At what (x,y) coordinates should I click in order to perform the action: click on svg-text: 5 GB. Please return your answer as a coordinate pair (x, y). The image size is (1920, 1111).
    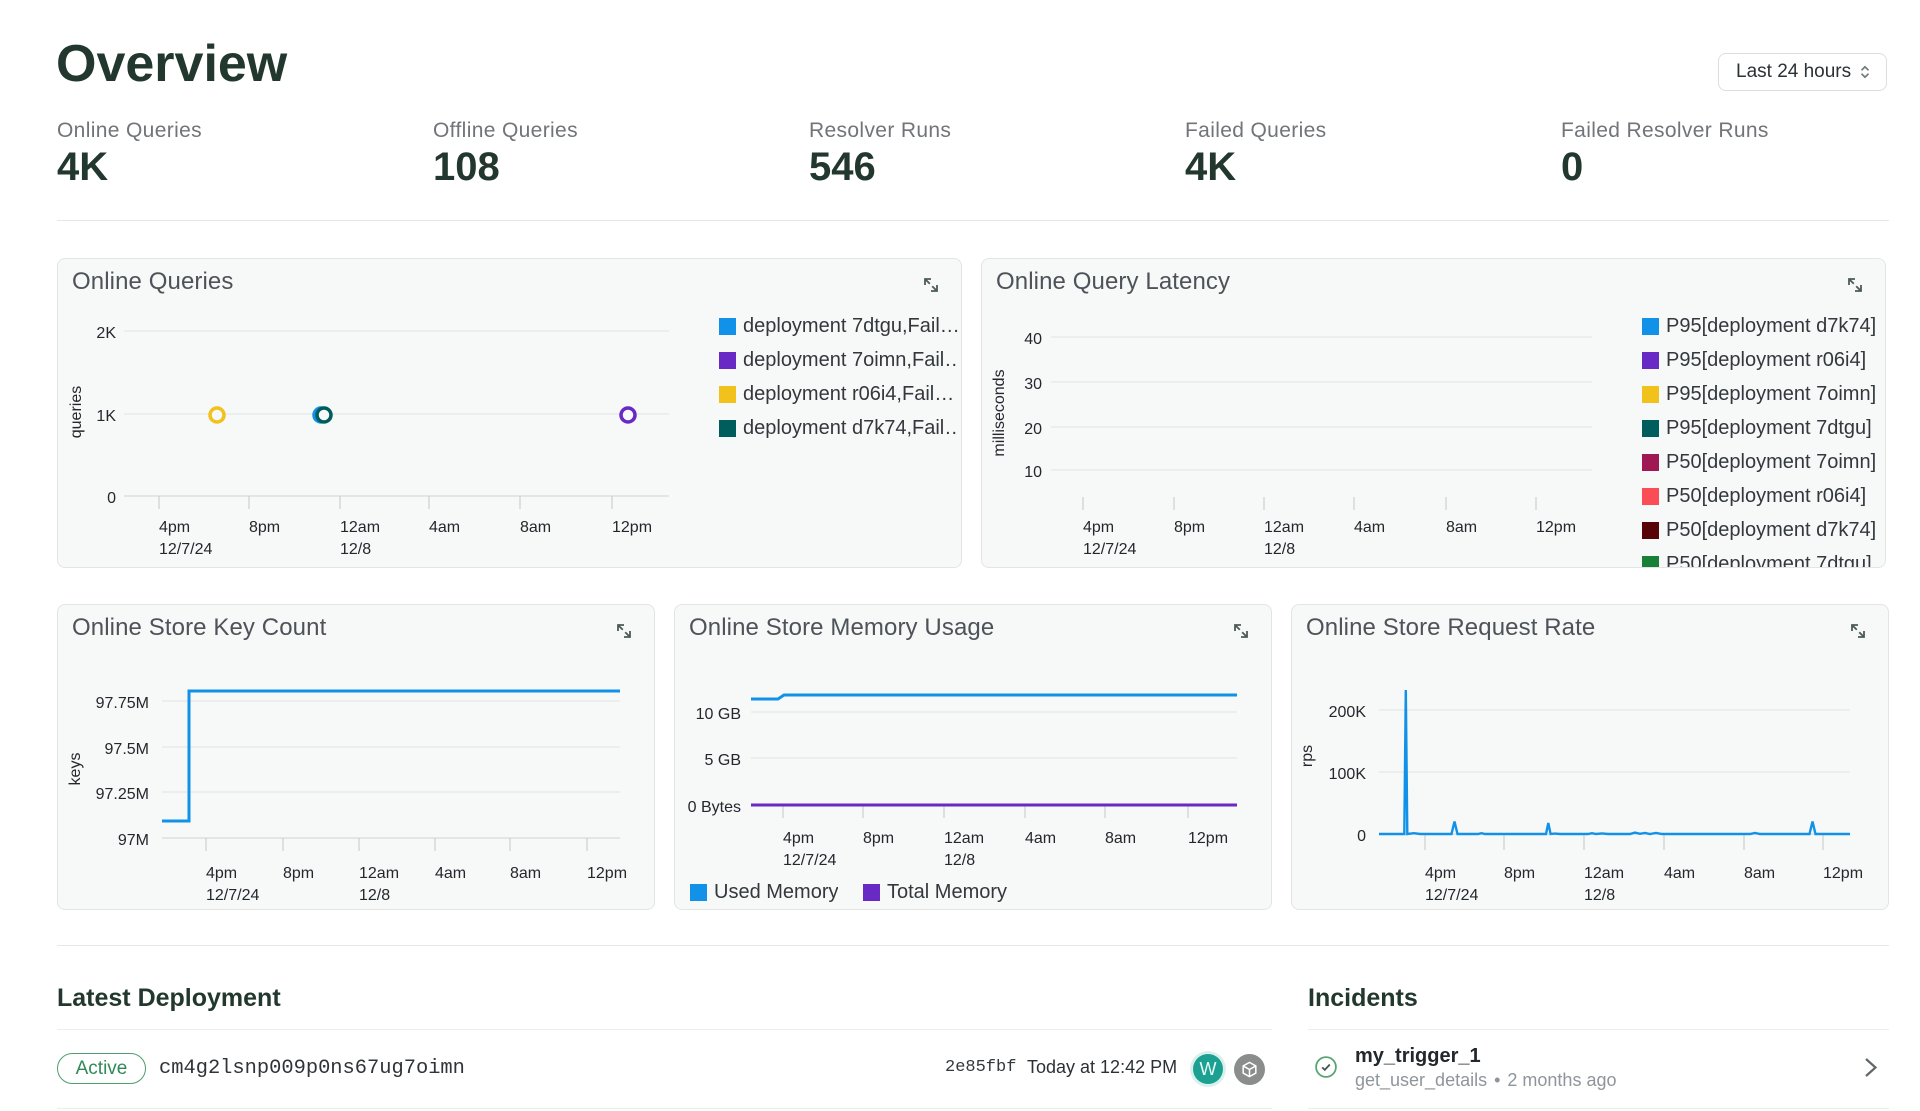
    Looking at the image, I should click on (723, 760).